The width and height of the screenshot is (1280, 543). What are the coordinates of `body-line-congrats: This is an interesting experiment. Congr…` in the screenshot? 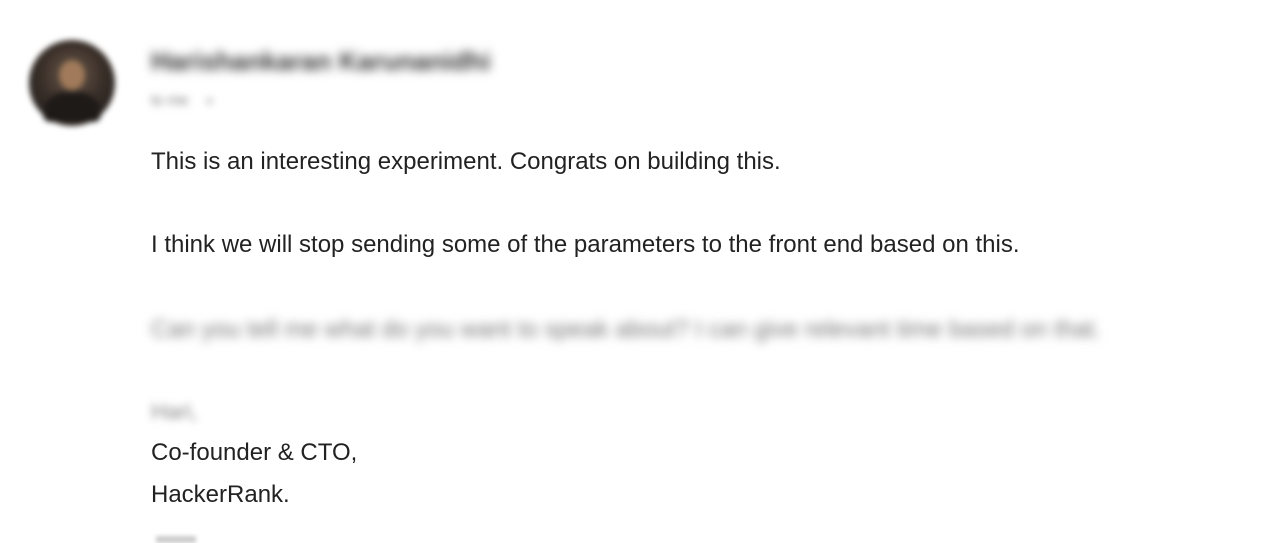 It's located at (466, 161).